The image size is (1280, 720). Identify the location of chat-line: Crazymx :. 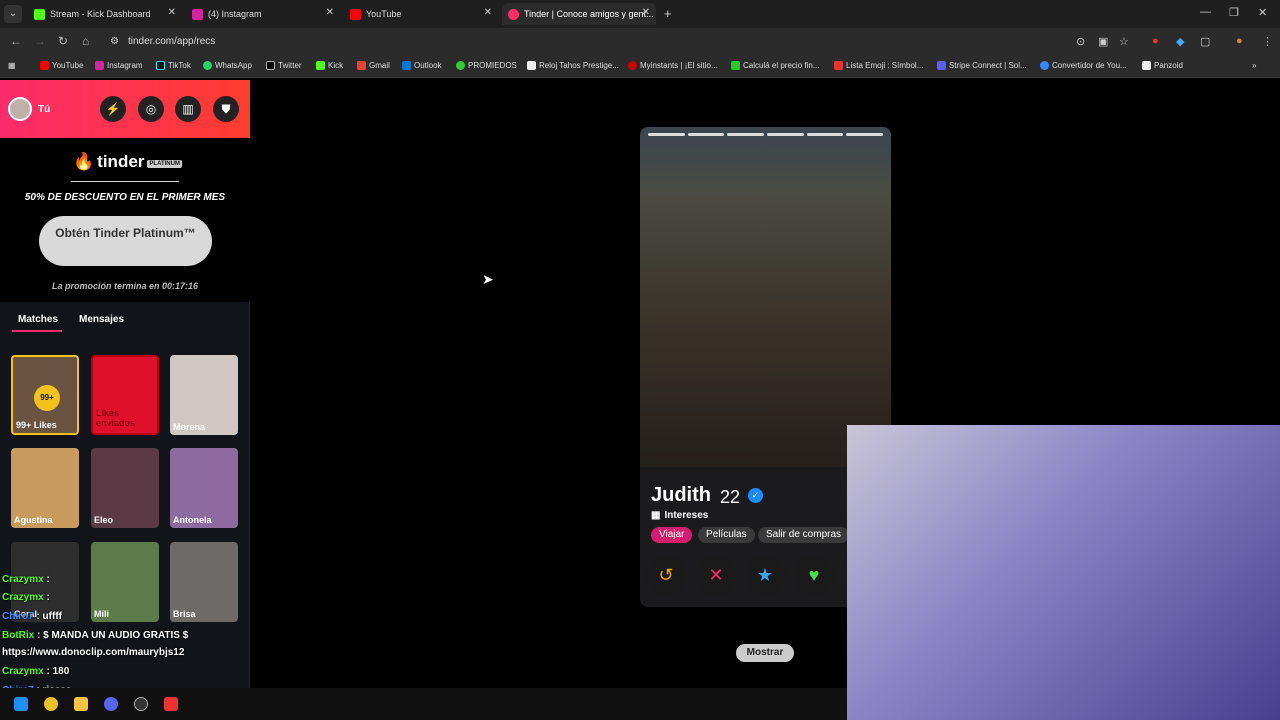
(26, 597).